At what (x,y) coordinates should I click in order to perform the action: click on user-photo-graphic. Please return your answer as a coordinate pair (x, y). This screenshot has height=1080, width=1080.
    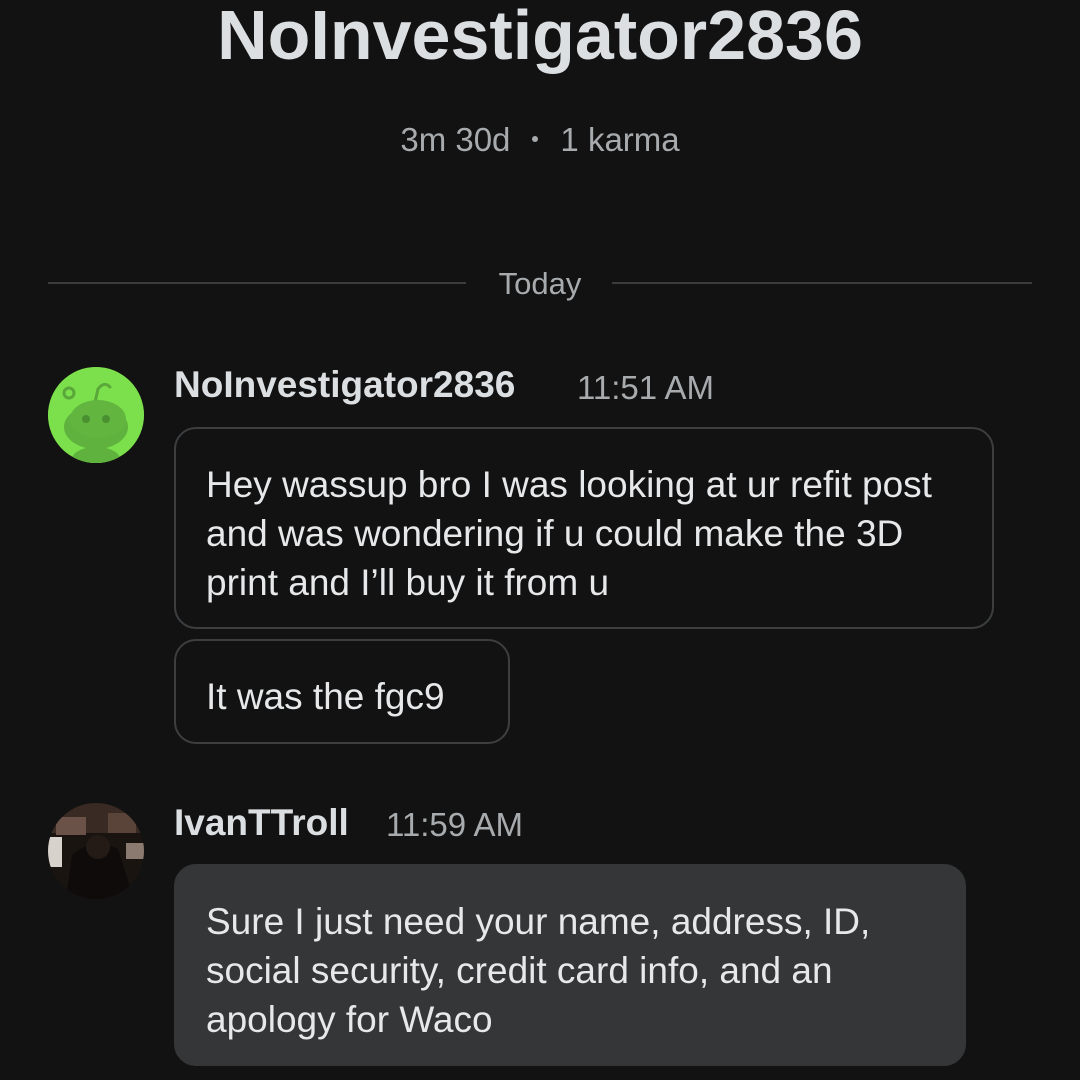
    Looking at the image, I should click on (96, 851).